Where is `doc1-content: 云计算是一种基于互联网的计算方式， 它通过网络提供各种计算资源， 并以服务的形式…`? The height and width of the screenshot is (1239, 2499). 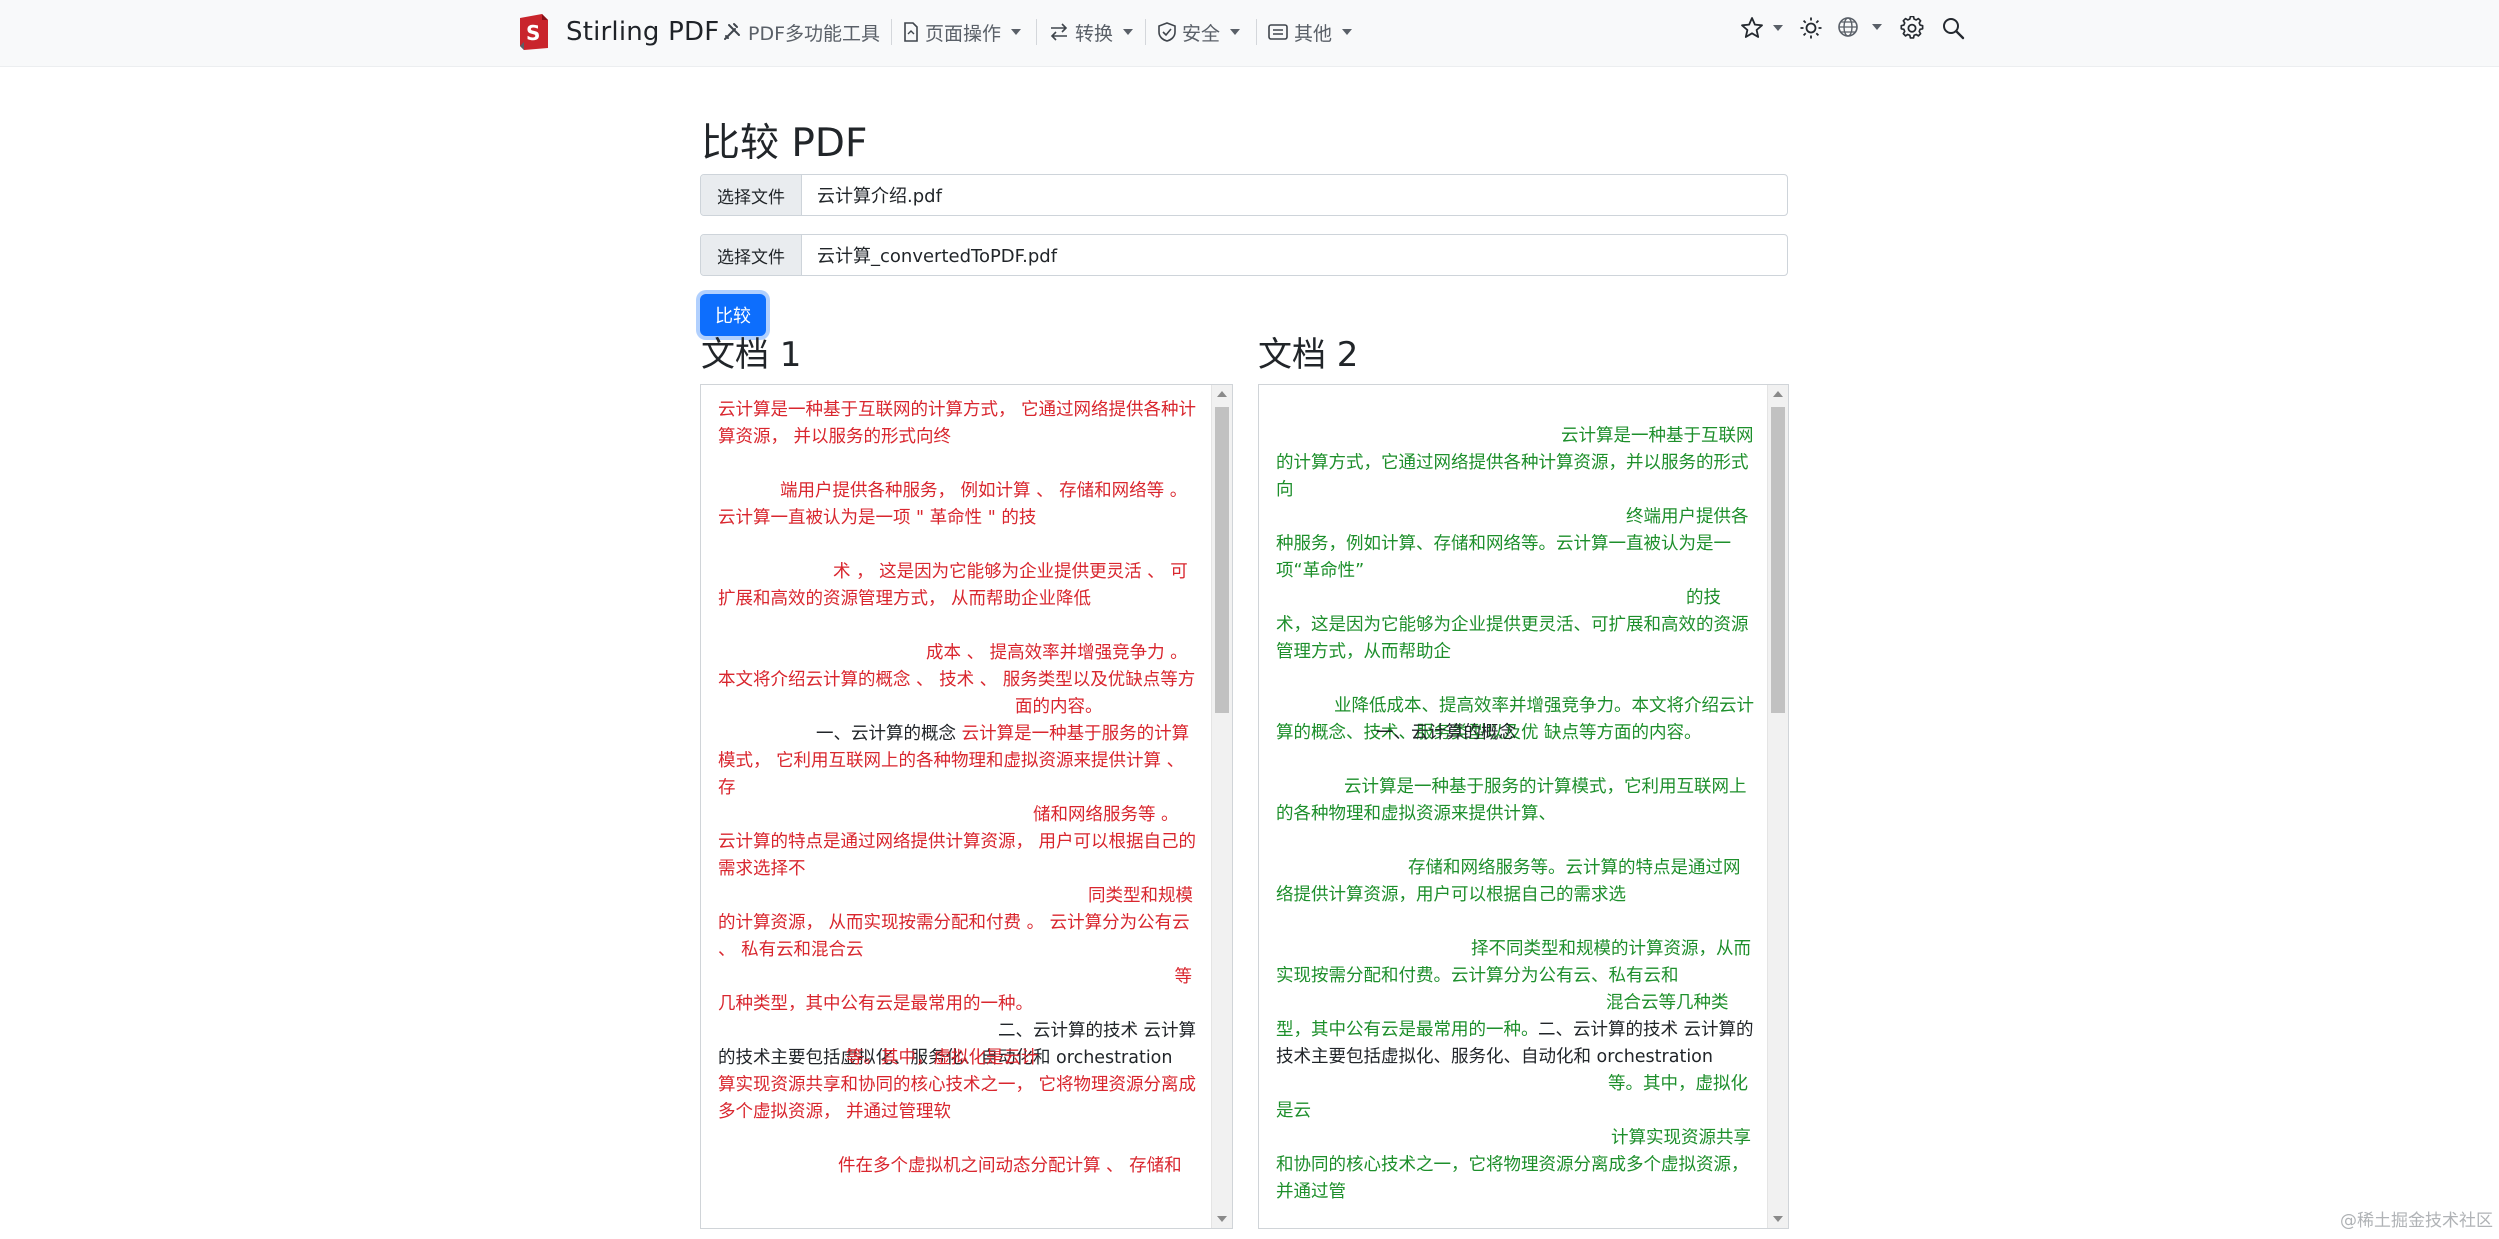 doc1-content: 云计算是一种基于互联网的计算方式， 它通过网络提供各种计算资源， 并以服务的形式… is located at coordinates (958, 812).